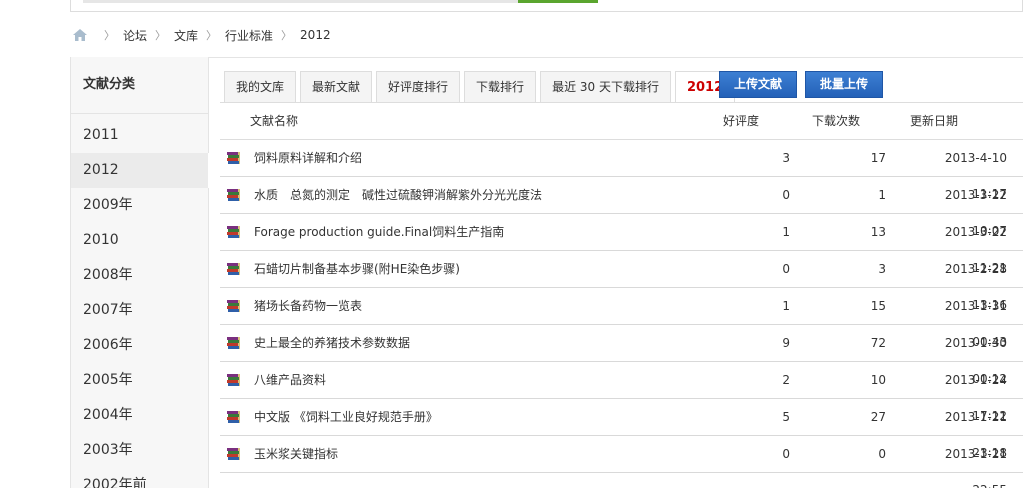 Image resolution: width=1023 pixels, height=488 pixels. Describe the element at coordinates (621, 170) in the screenshot. I see `table-row: 饲料原料详解和介绍 3 17 2013-4-10 11:17` at that location.